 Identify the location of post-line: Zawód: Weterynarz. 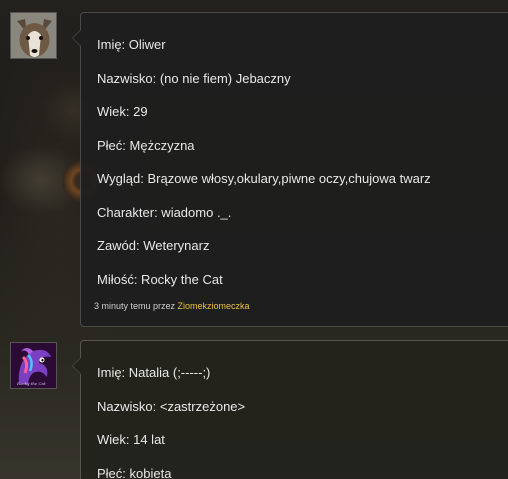
(153, 245).